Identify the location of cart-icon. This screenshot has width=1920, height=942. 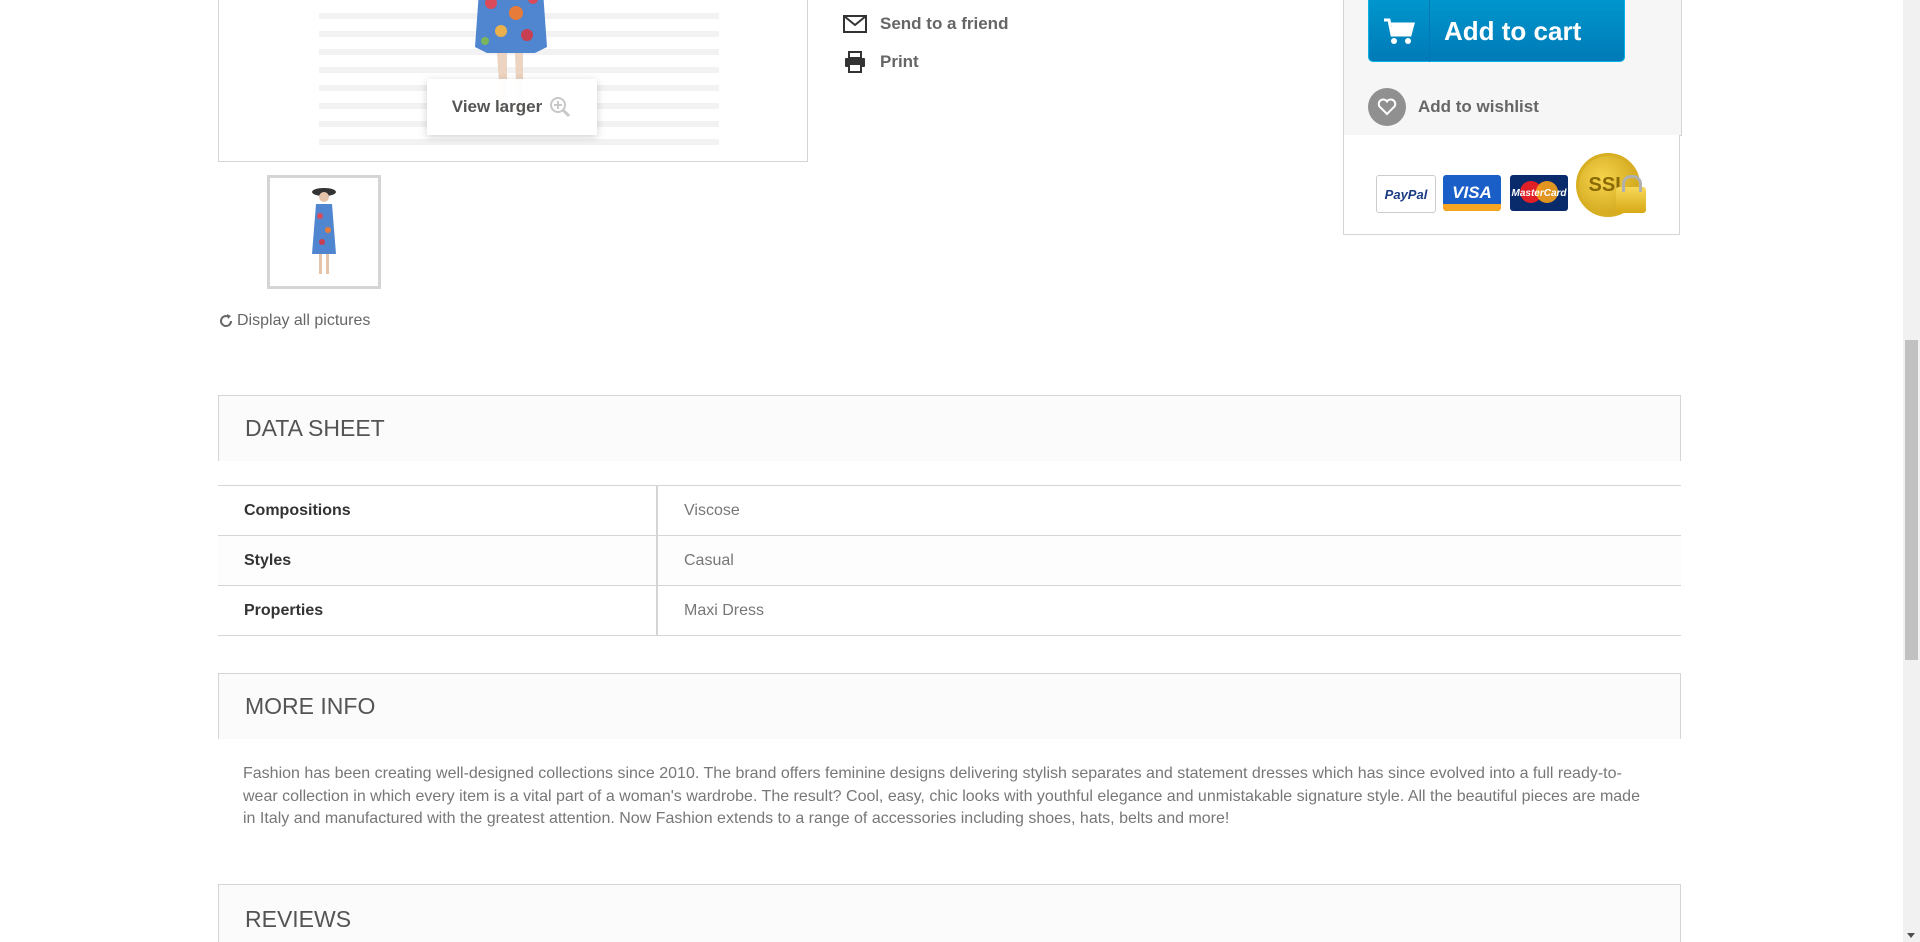
(1399, 31).